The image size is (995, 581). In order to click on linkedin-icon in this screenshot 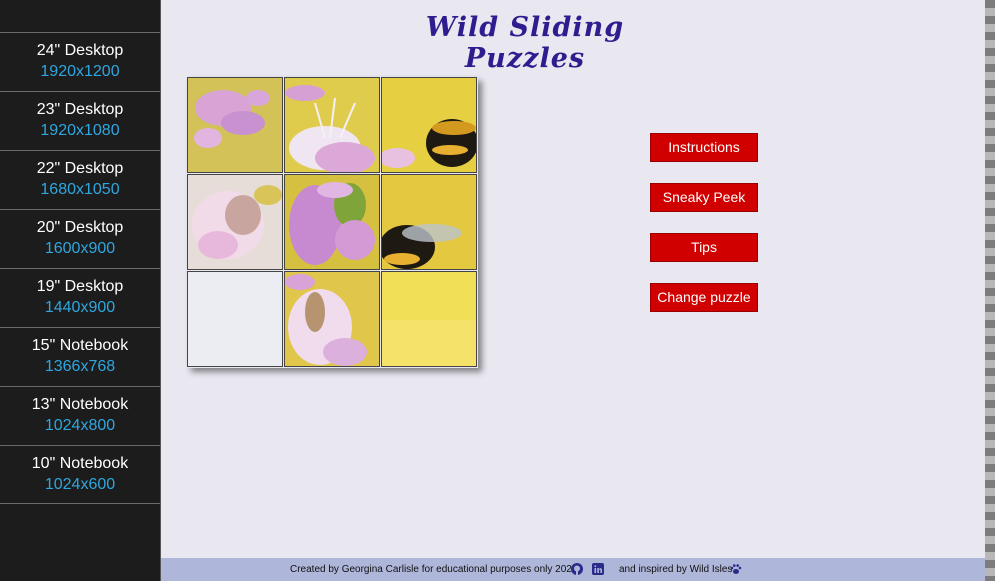, I will do `click(598, 569)`.